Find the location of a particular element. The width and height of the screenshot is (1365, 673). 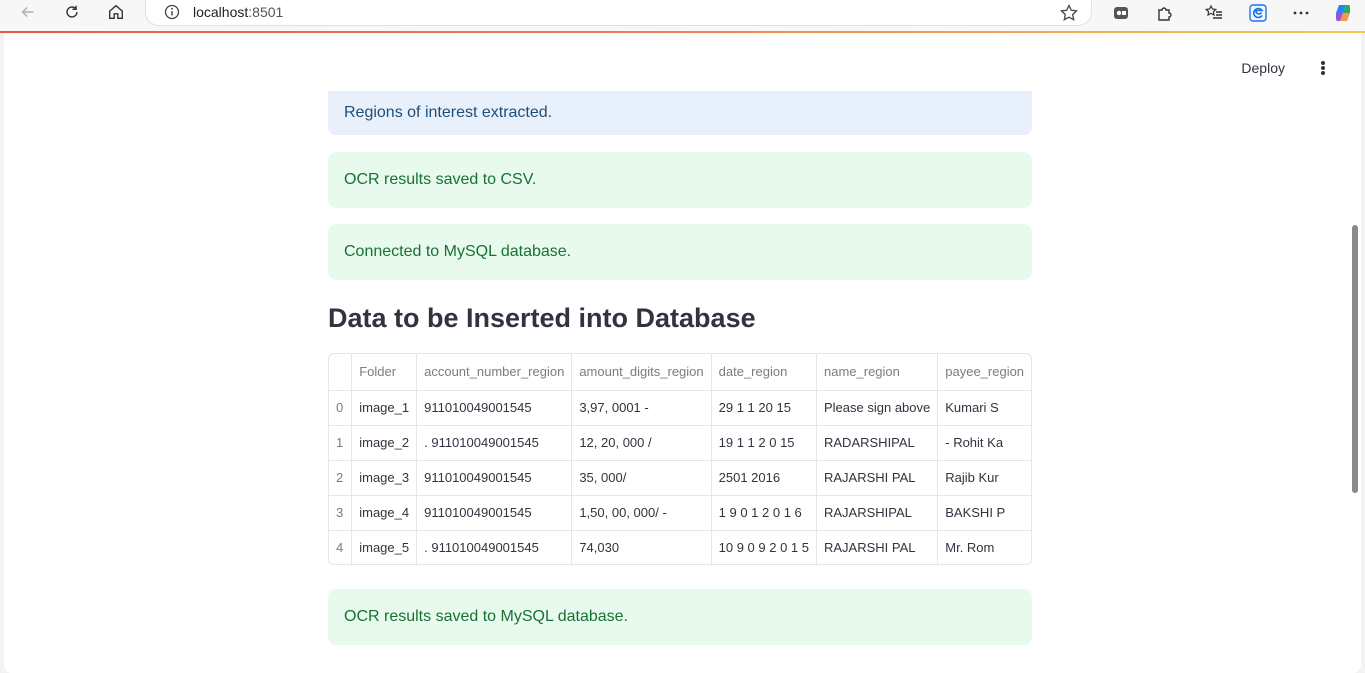

back-button is located at coordinates (28, 12).